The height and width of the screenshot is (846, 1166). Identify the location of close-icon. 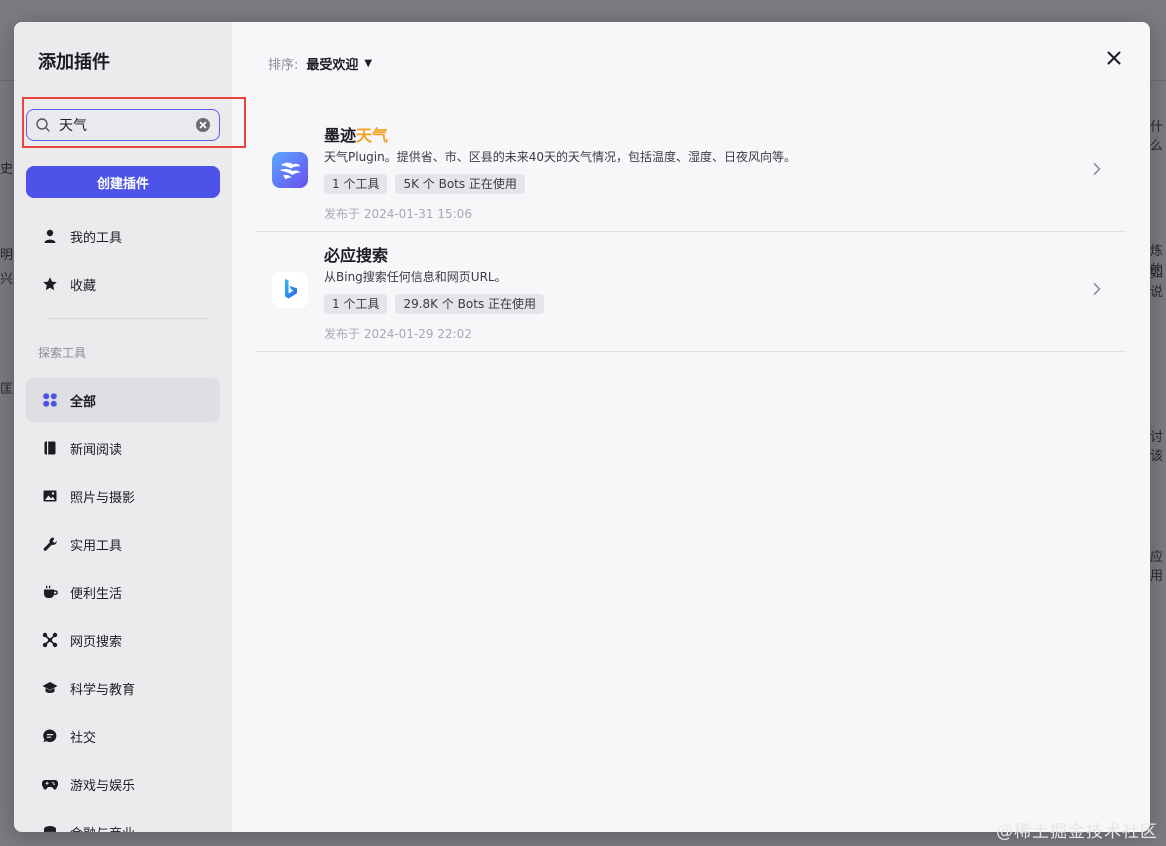
(1114, 58).